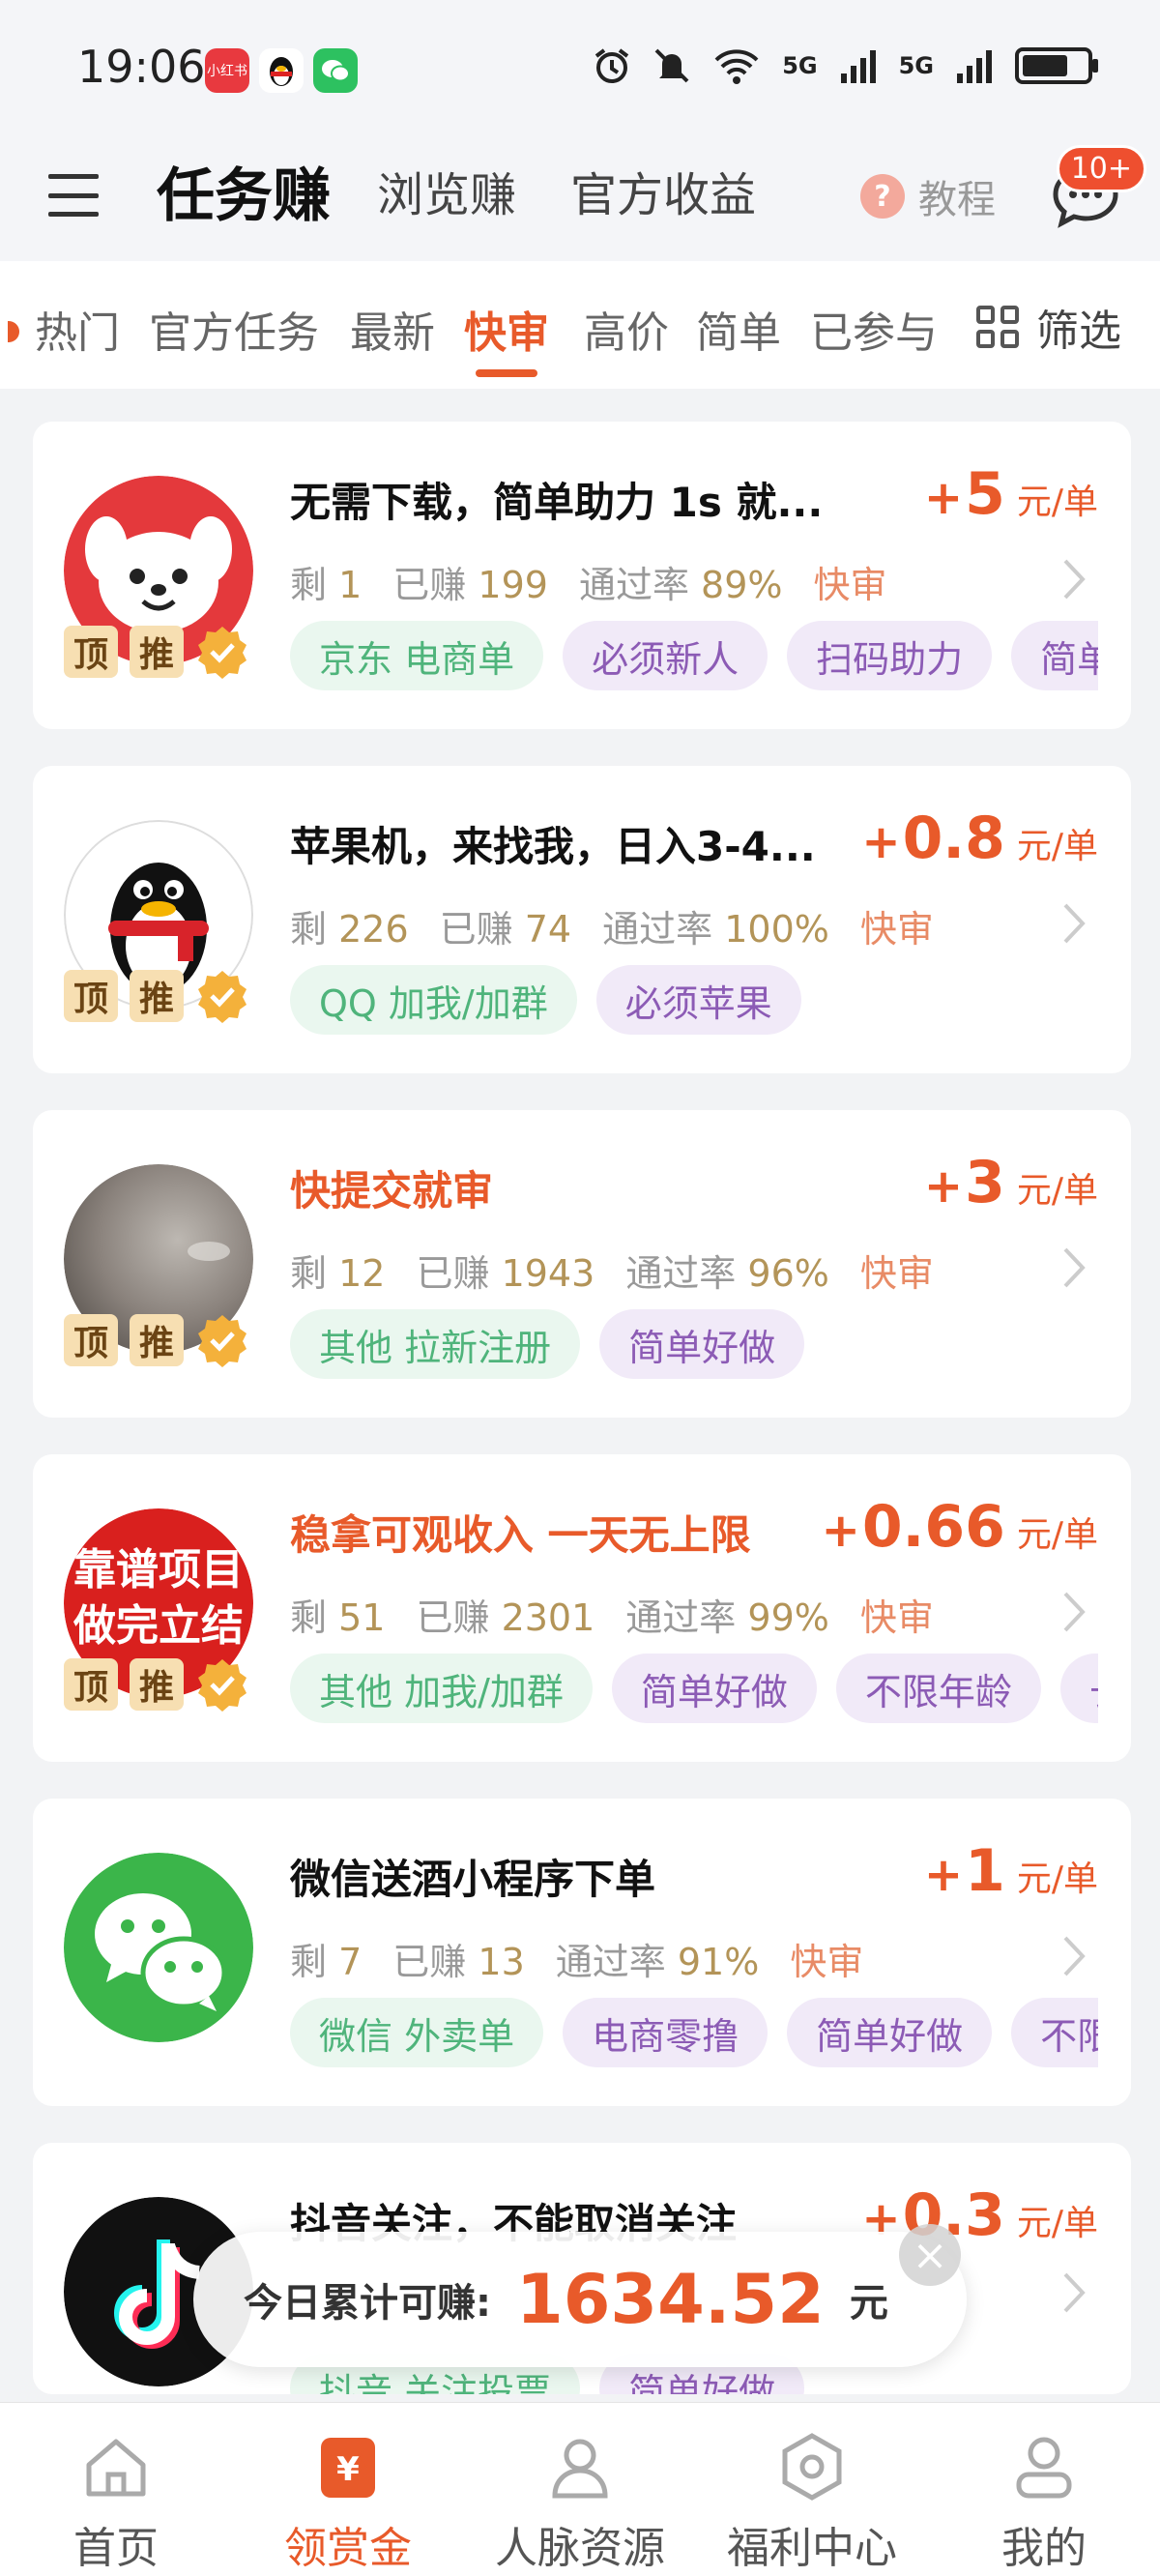 This screenshot has height=2576, width=1160. Describe the element at coordinates (447, 190) in the screenshot. I see `tab-browse-earn: 浏览赚` at that location.